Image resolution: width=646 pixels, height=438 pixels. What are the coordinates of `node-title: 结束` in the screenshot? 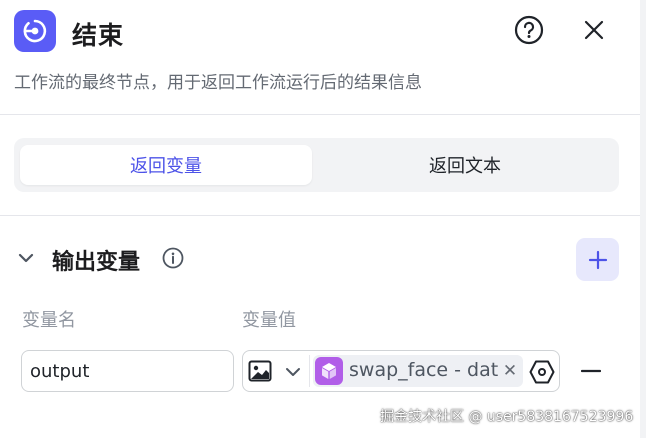 It's located at (98, 35).